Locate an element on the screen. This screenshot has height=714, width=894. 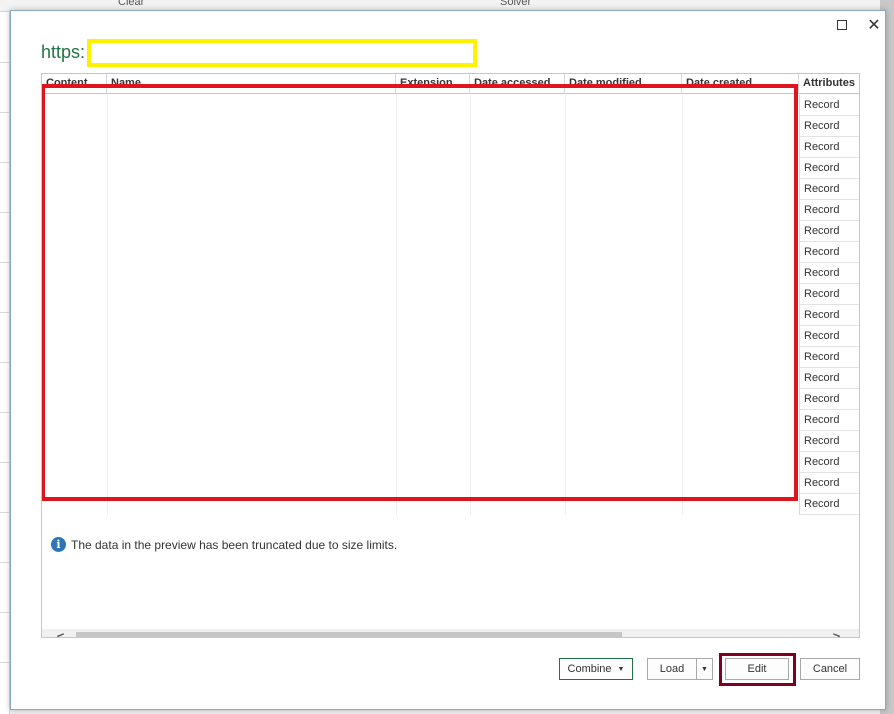
column-header-date-modified: Date modified is located at coordinates (623, 84).